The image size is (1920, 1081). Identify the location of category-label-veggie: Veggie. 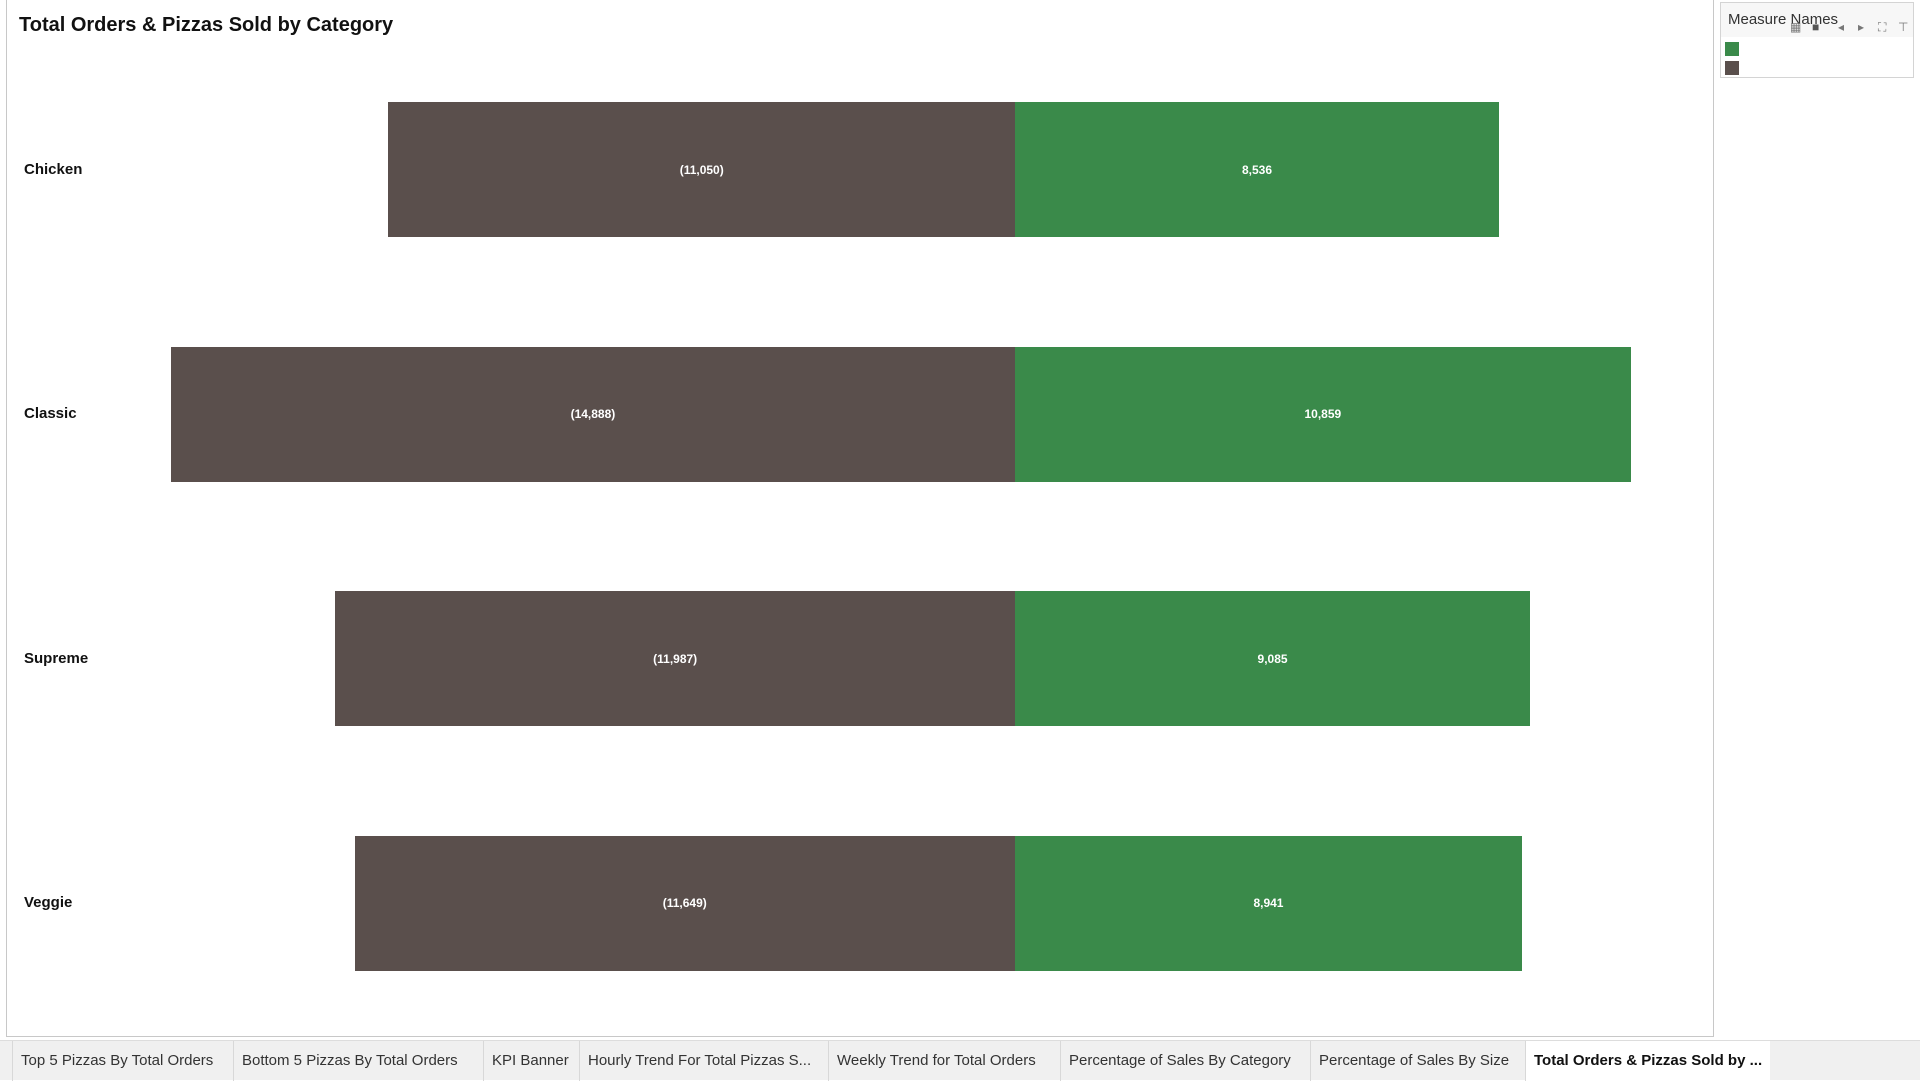
(48, 903).